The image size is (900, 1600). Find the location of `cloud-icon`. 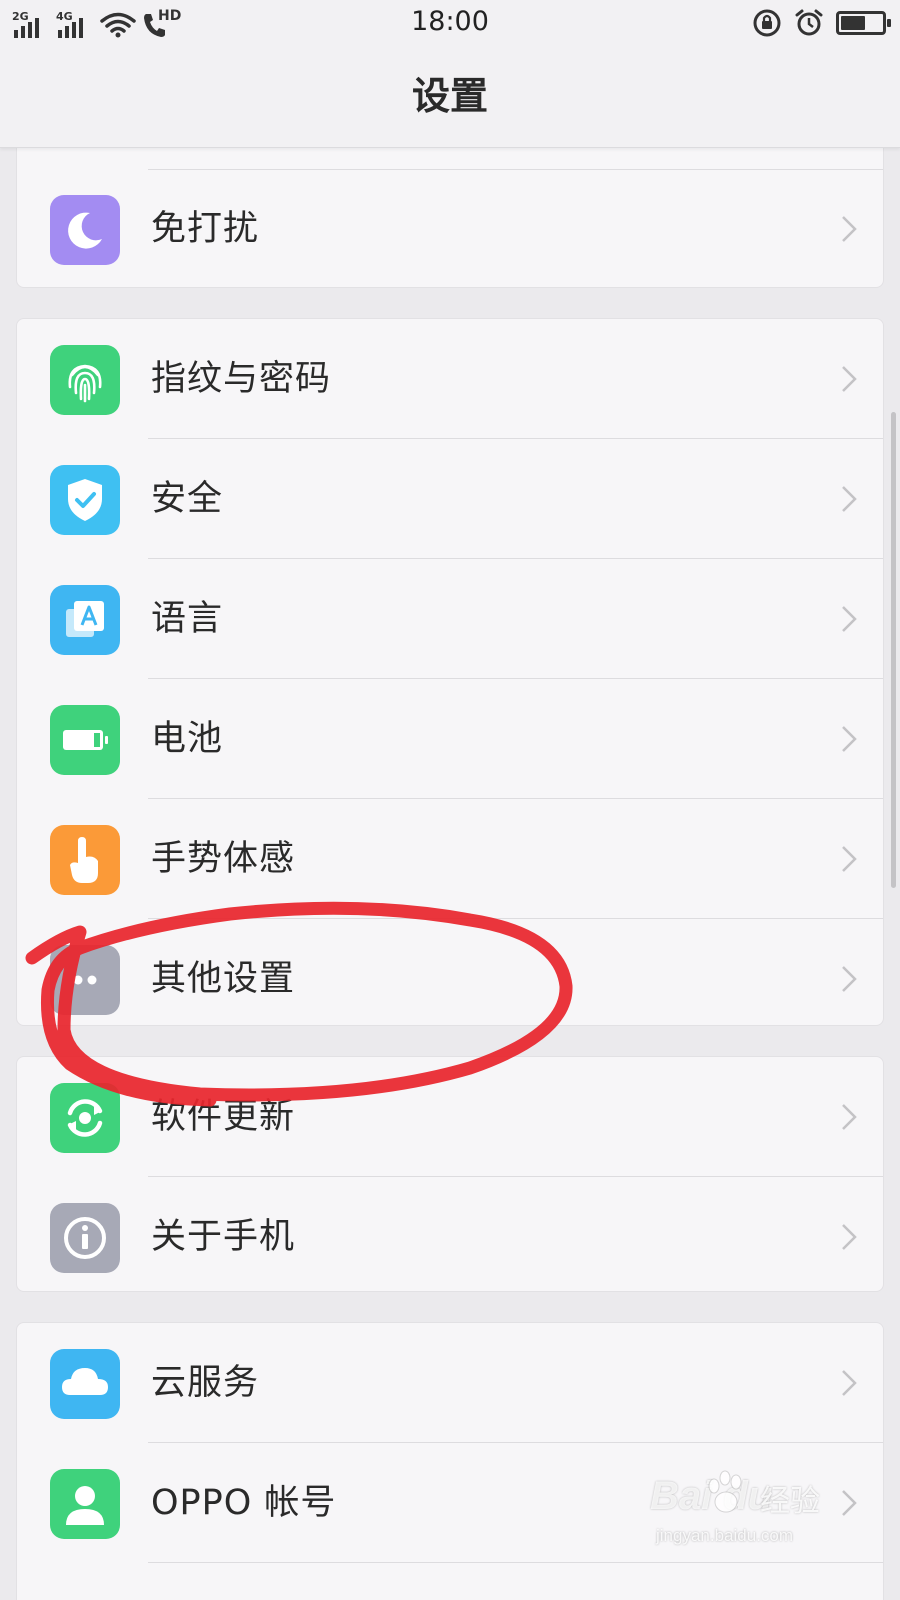

cloud-icon is located at coordinates (85, 1384).